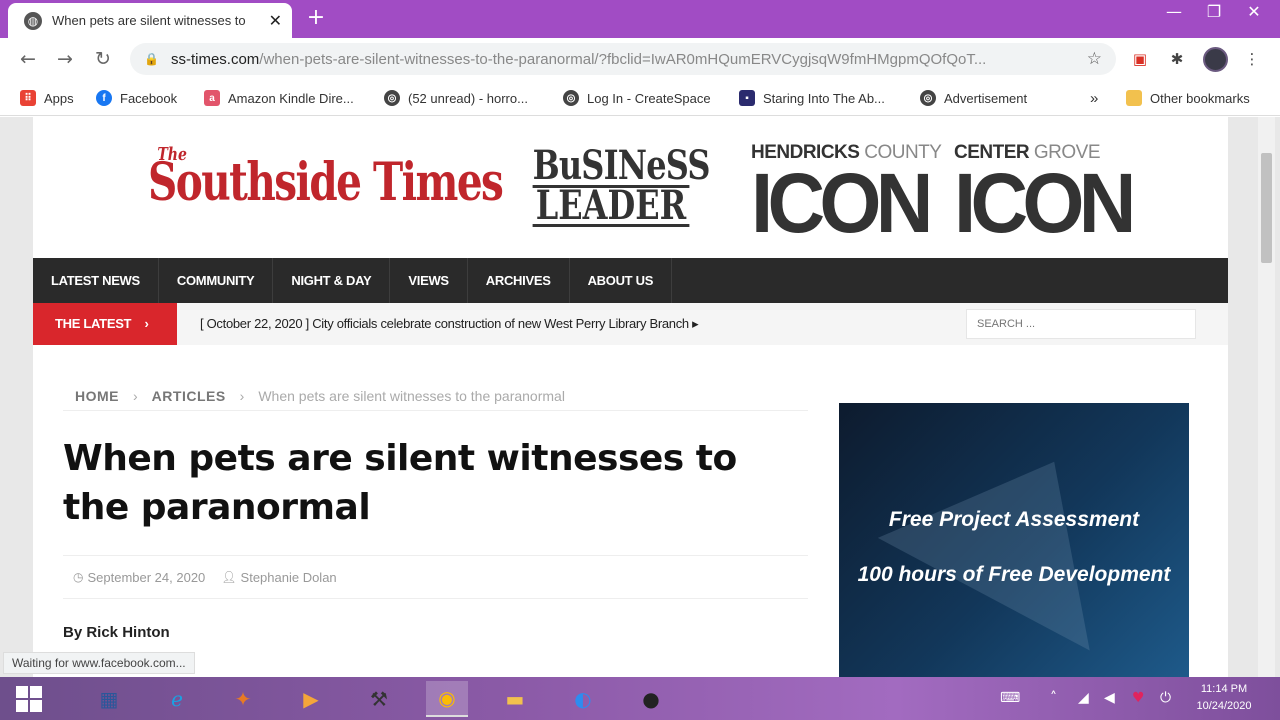  I want to click on tray-overflow-icon: ˄, so click(1053, 698).